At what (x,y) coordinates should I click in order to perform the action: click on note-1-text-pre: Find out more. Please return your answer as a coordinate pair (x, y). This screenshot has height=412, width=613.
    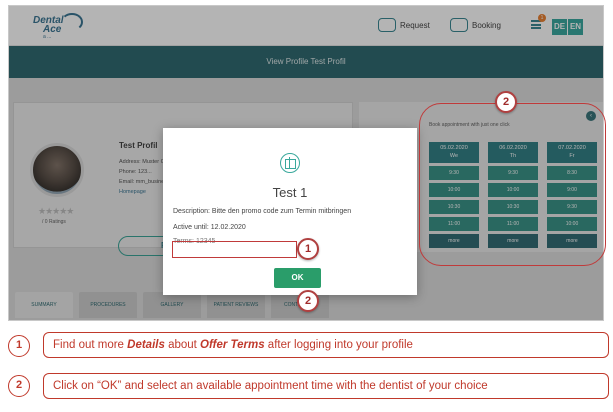
    Looking at the image, I should click on (90, 345).